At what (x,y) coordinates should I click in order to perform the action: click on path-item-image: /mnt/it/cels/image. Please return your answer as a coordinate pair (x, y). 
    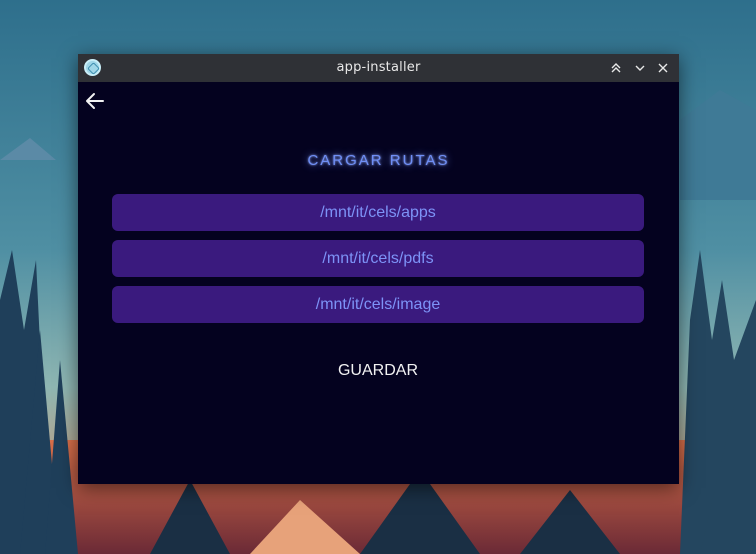
    Looking at the image, I should click on (378, 304).